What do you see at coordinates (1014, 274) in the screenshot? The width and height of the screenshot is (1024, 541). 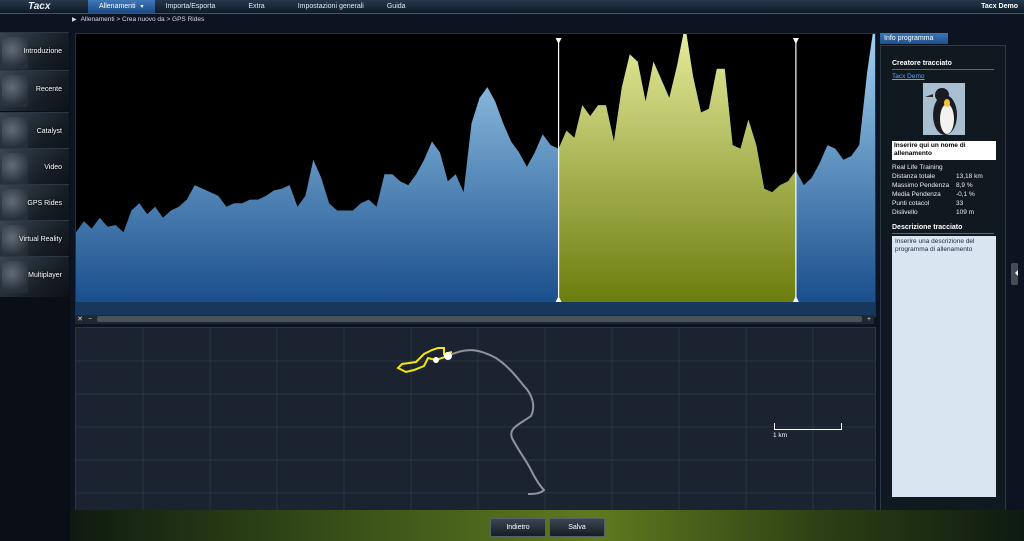 I see `panel-collapse-icon` at bounding box center [1014, 274].